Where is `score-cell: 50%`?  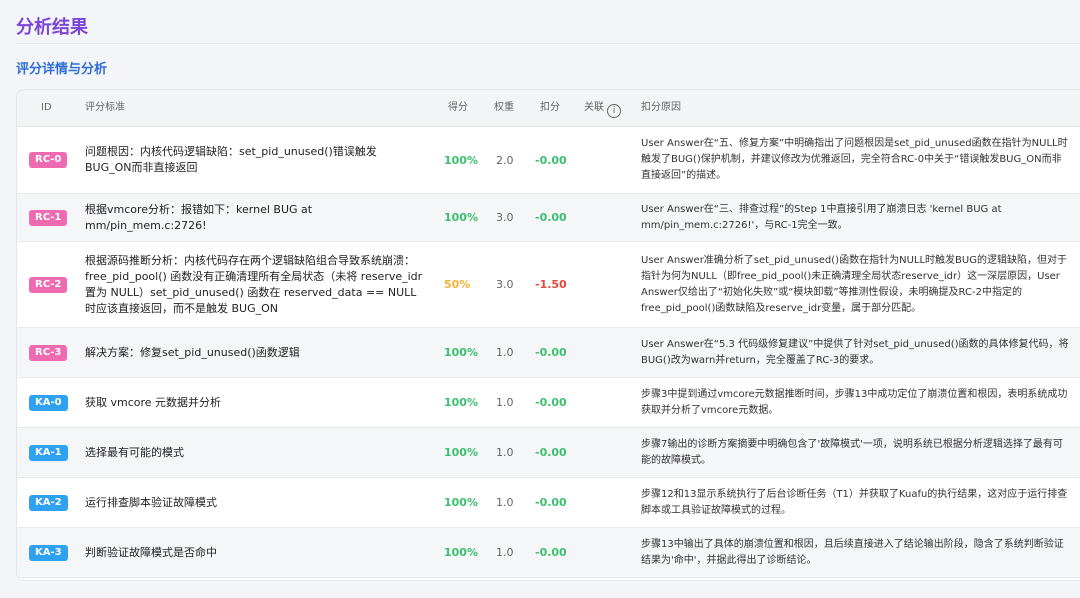 score-cell: 50% is located at coordinates (457, 284).